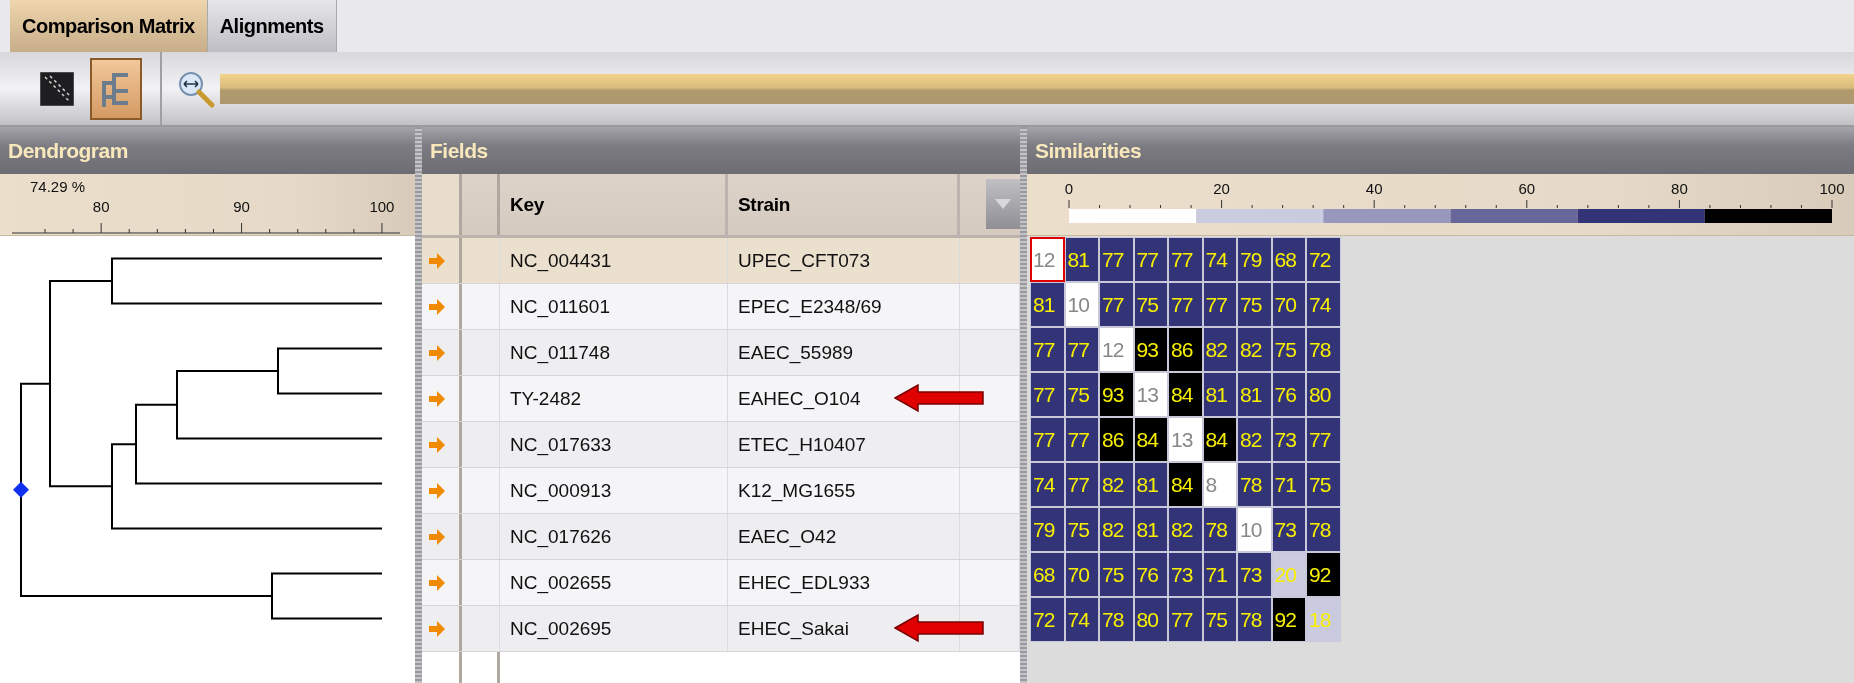 This screenshot has height=683, width=1854. I want to click on table-row: NC_011601 EPEC_E2348/69, so click(721, 307).